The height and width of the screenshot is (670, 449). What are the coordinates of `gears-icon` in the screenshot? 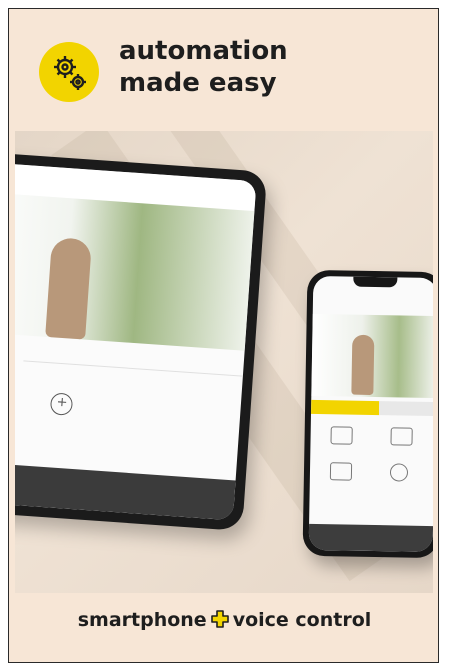 It's located at (70, 73).